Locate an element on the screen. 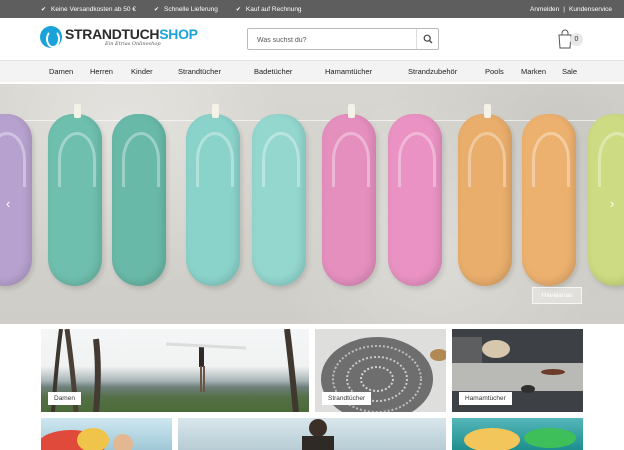  search-input is located at coordinates (328, 40).